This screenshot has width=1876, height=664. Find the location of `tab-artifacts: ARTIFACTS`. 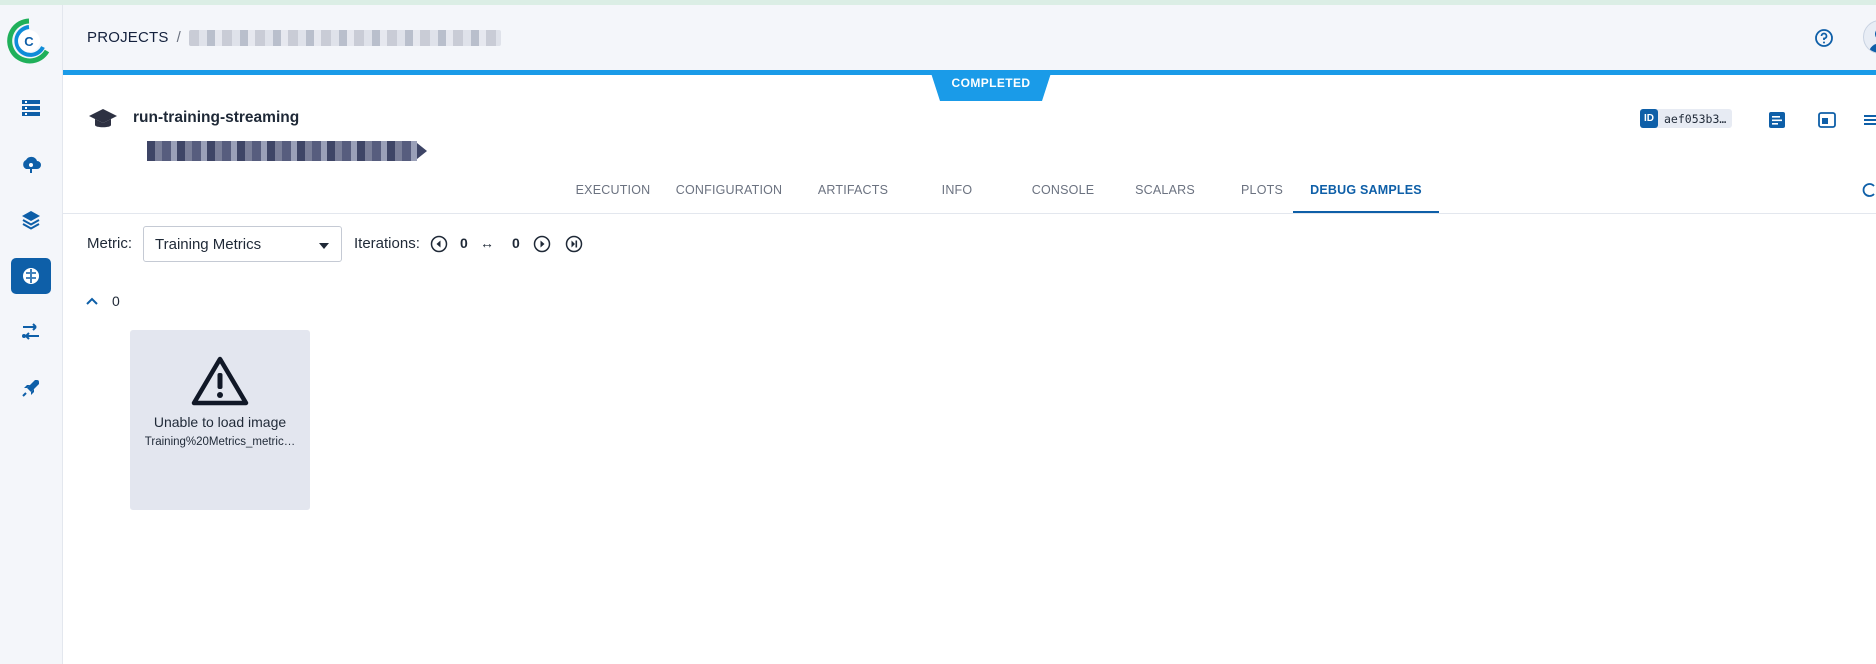

tab-artifacts: ARTIFACTS is located at coordinates (853, 193).